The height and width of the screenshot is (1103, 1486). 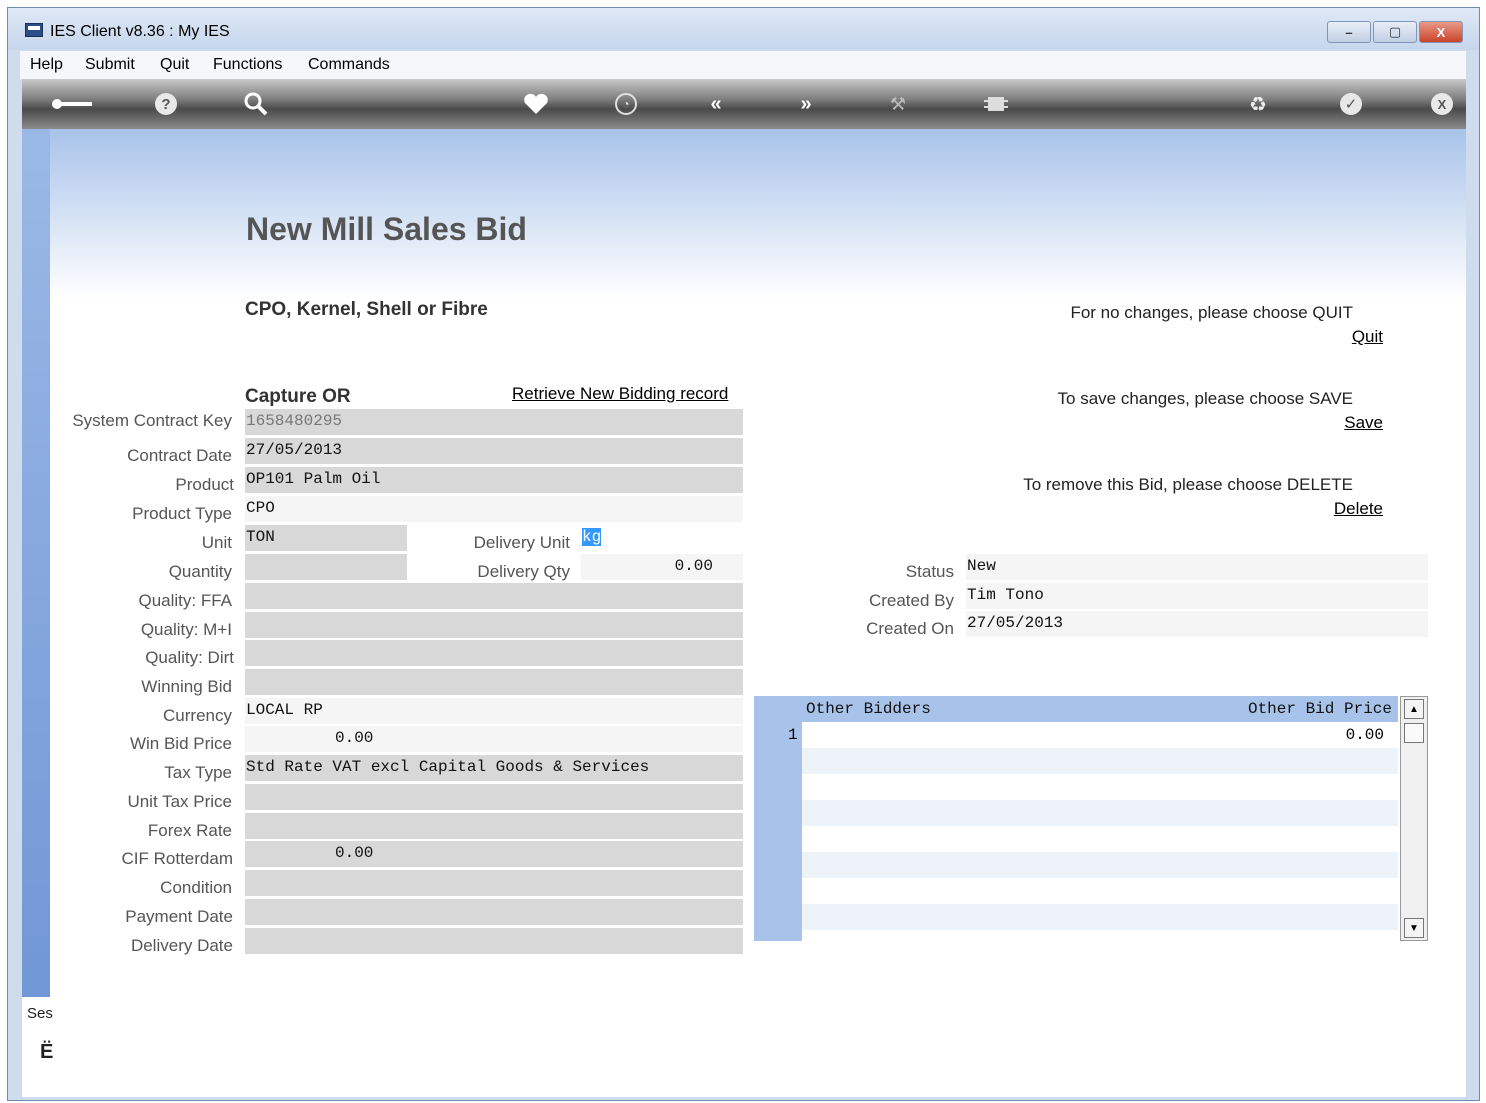 What do you see at coordinates (366, 309) in the screenshot?
I see `page-subtitle: CPO, Kernel, Shell or Fibre` at bounding box center [366, 309].